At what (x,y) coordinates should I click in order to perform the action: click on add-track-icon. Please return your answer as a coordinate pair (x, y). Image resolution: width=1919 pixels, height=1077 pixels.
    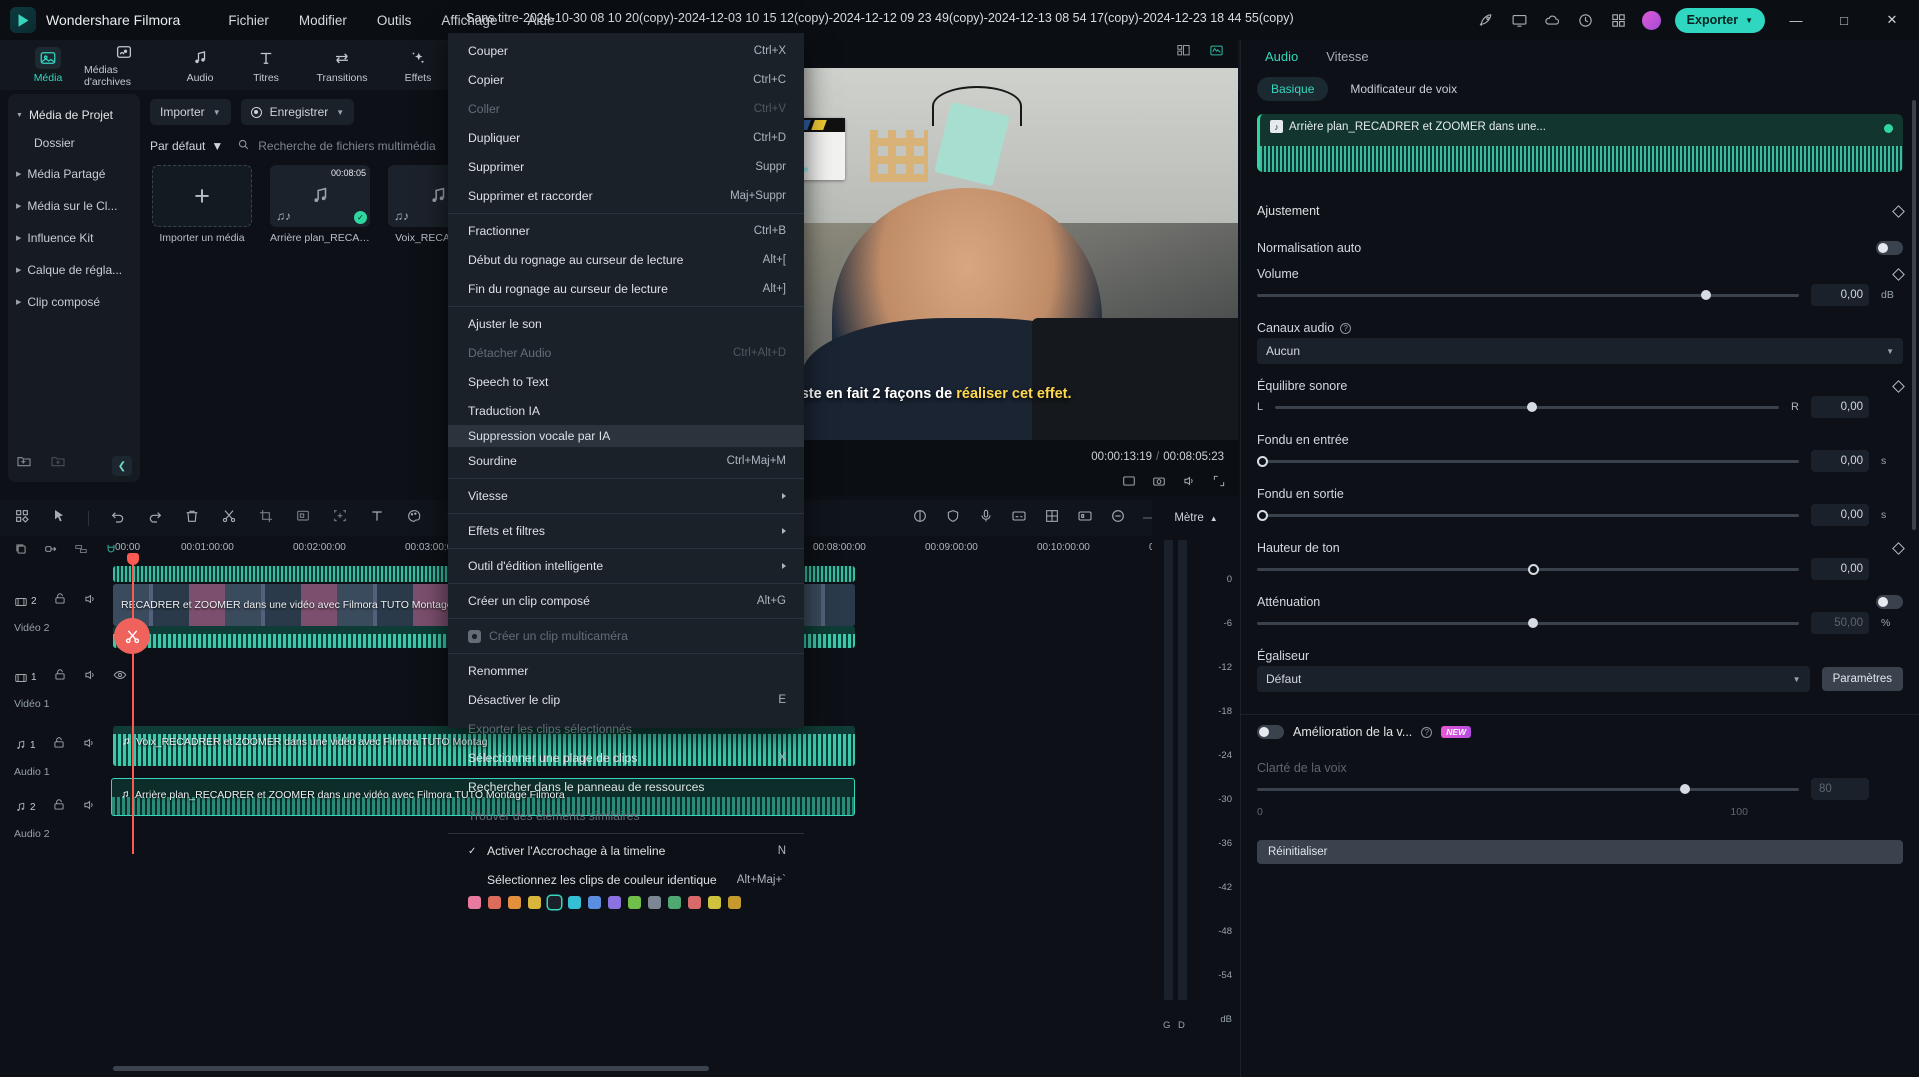
    Looking at the image, I should click on (21, 551).